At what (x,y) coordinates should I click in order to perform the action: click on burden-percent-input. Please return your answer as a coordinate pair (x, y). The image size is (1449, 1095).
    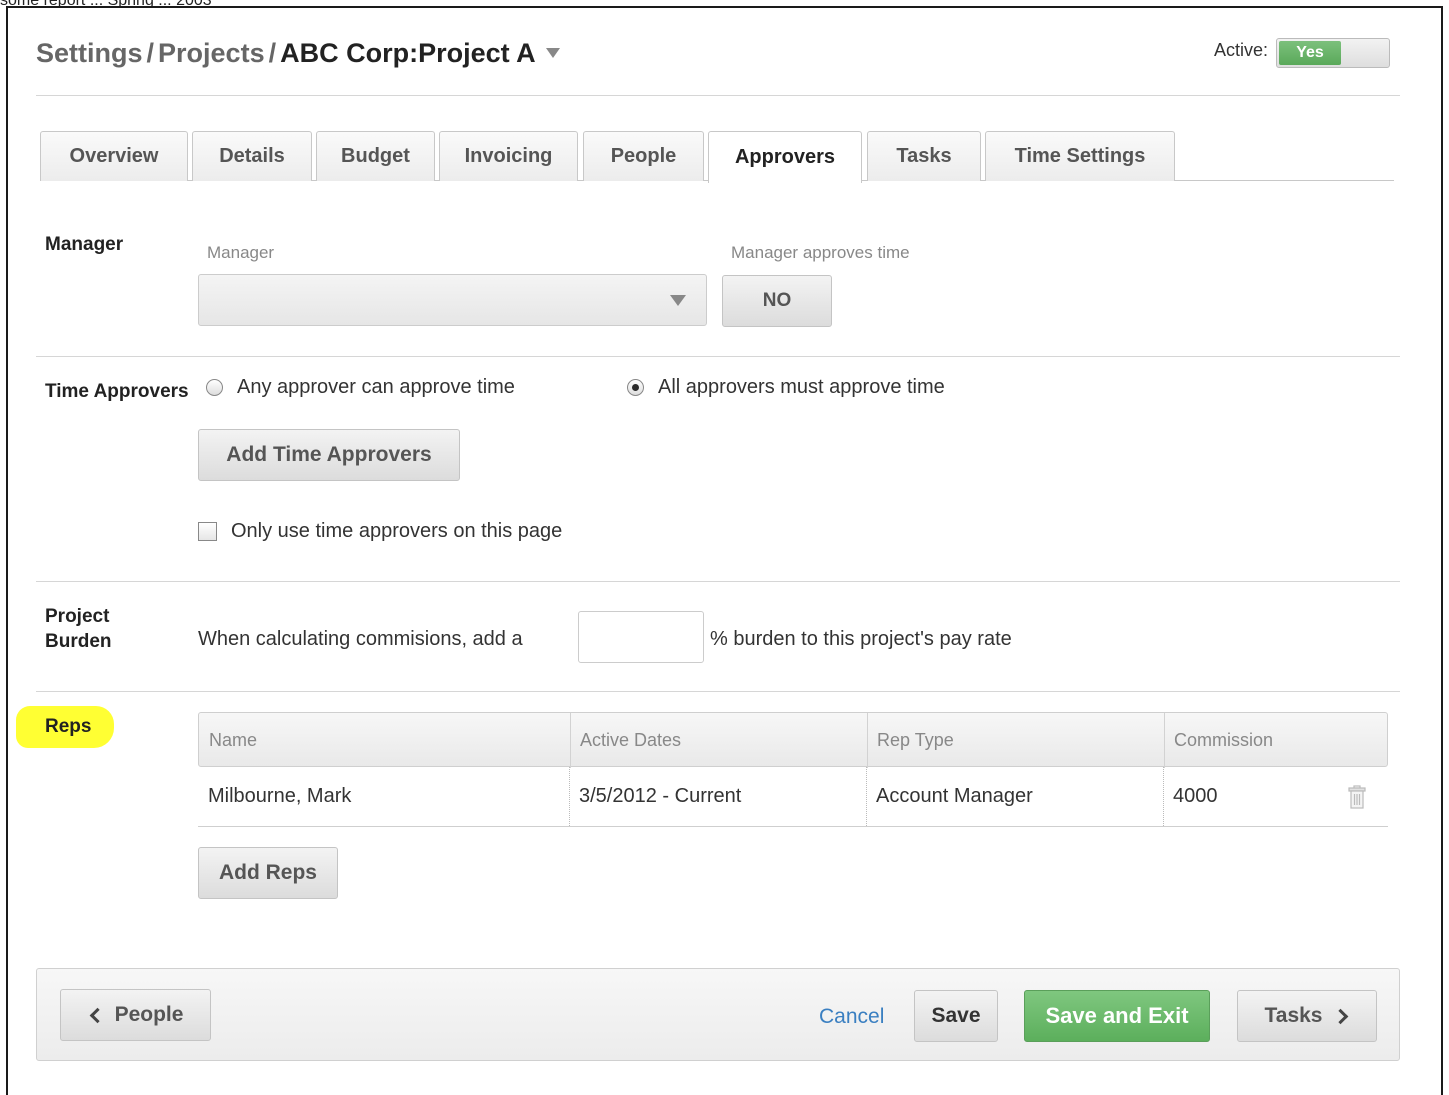
    Looking at the image, I should click on (641, 637).